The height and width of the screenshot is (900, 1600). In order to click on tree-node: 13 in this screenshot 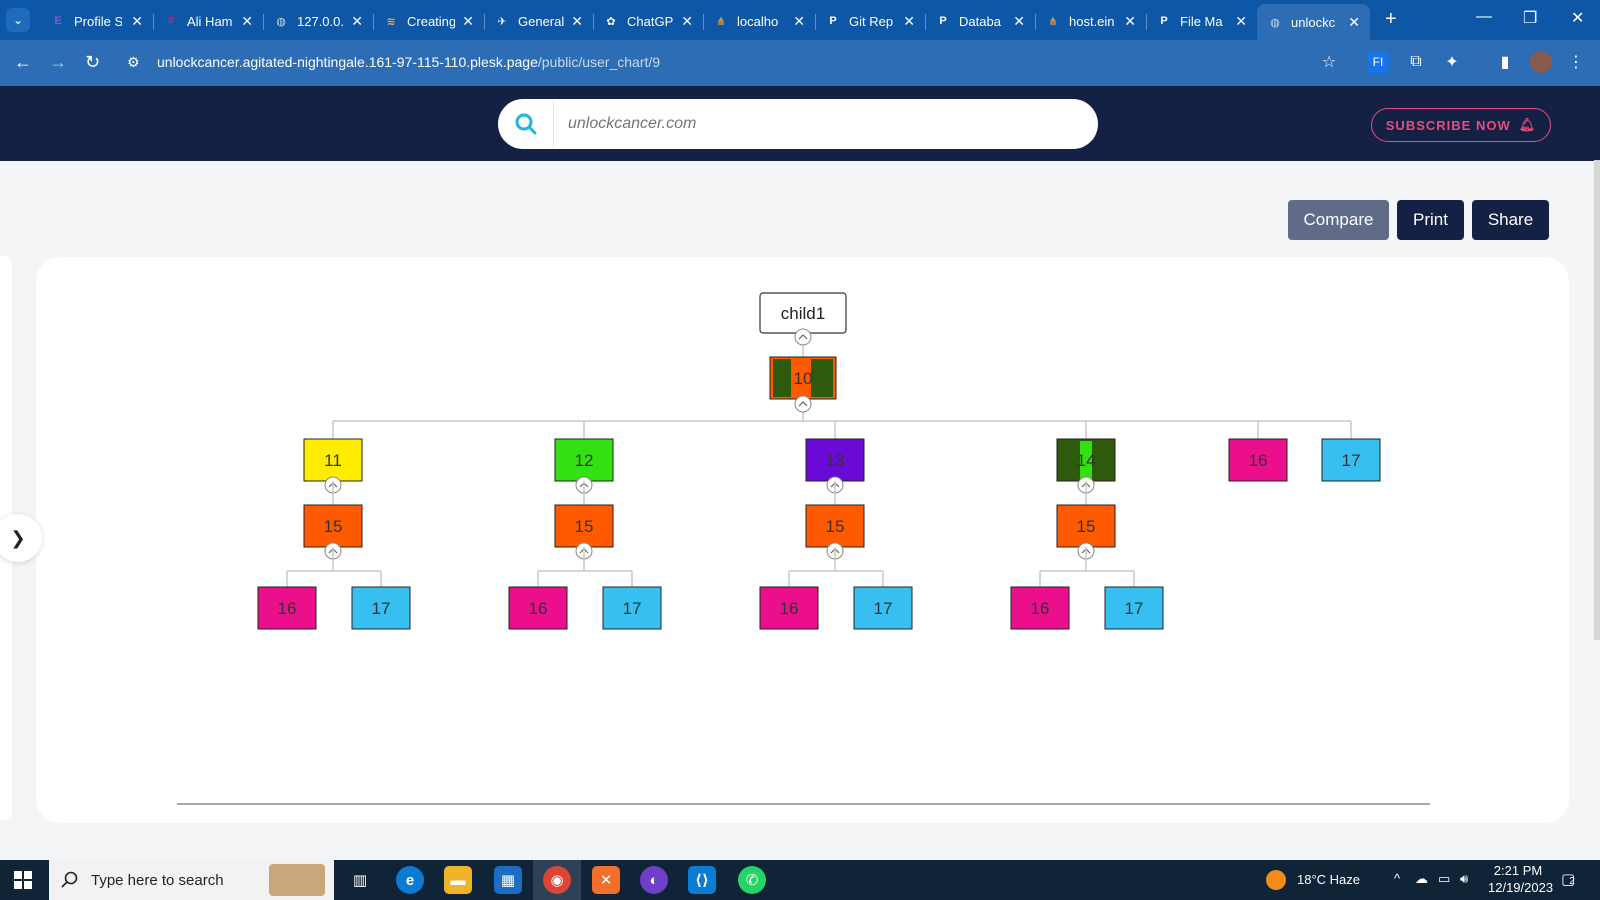, I will do `click(835, 460)`.